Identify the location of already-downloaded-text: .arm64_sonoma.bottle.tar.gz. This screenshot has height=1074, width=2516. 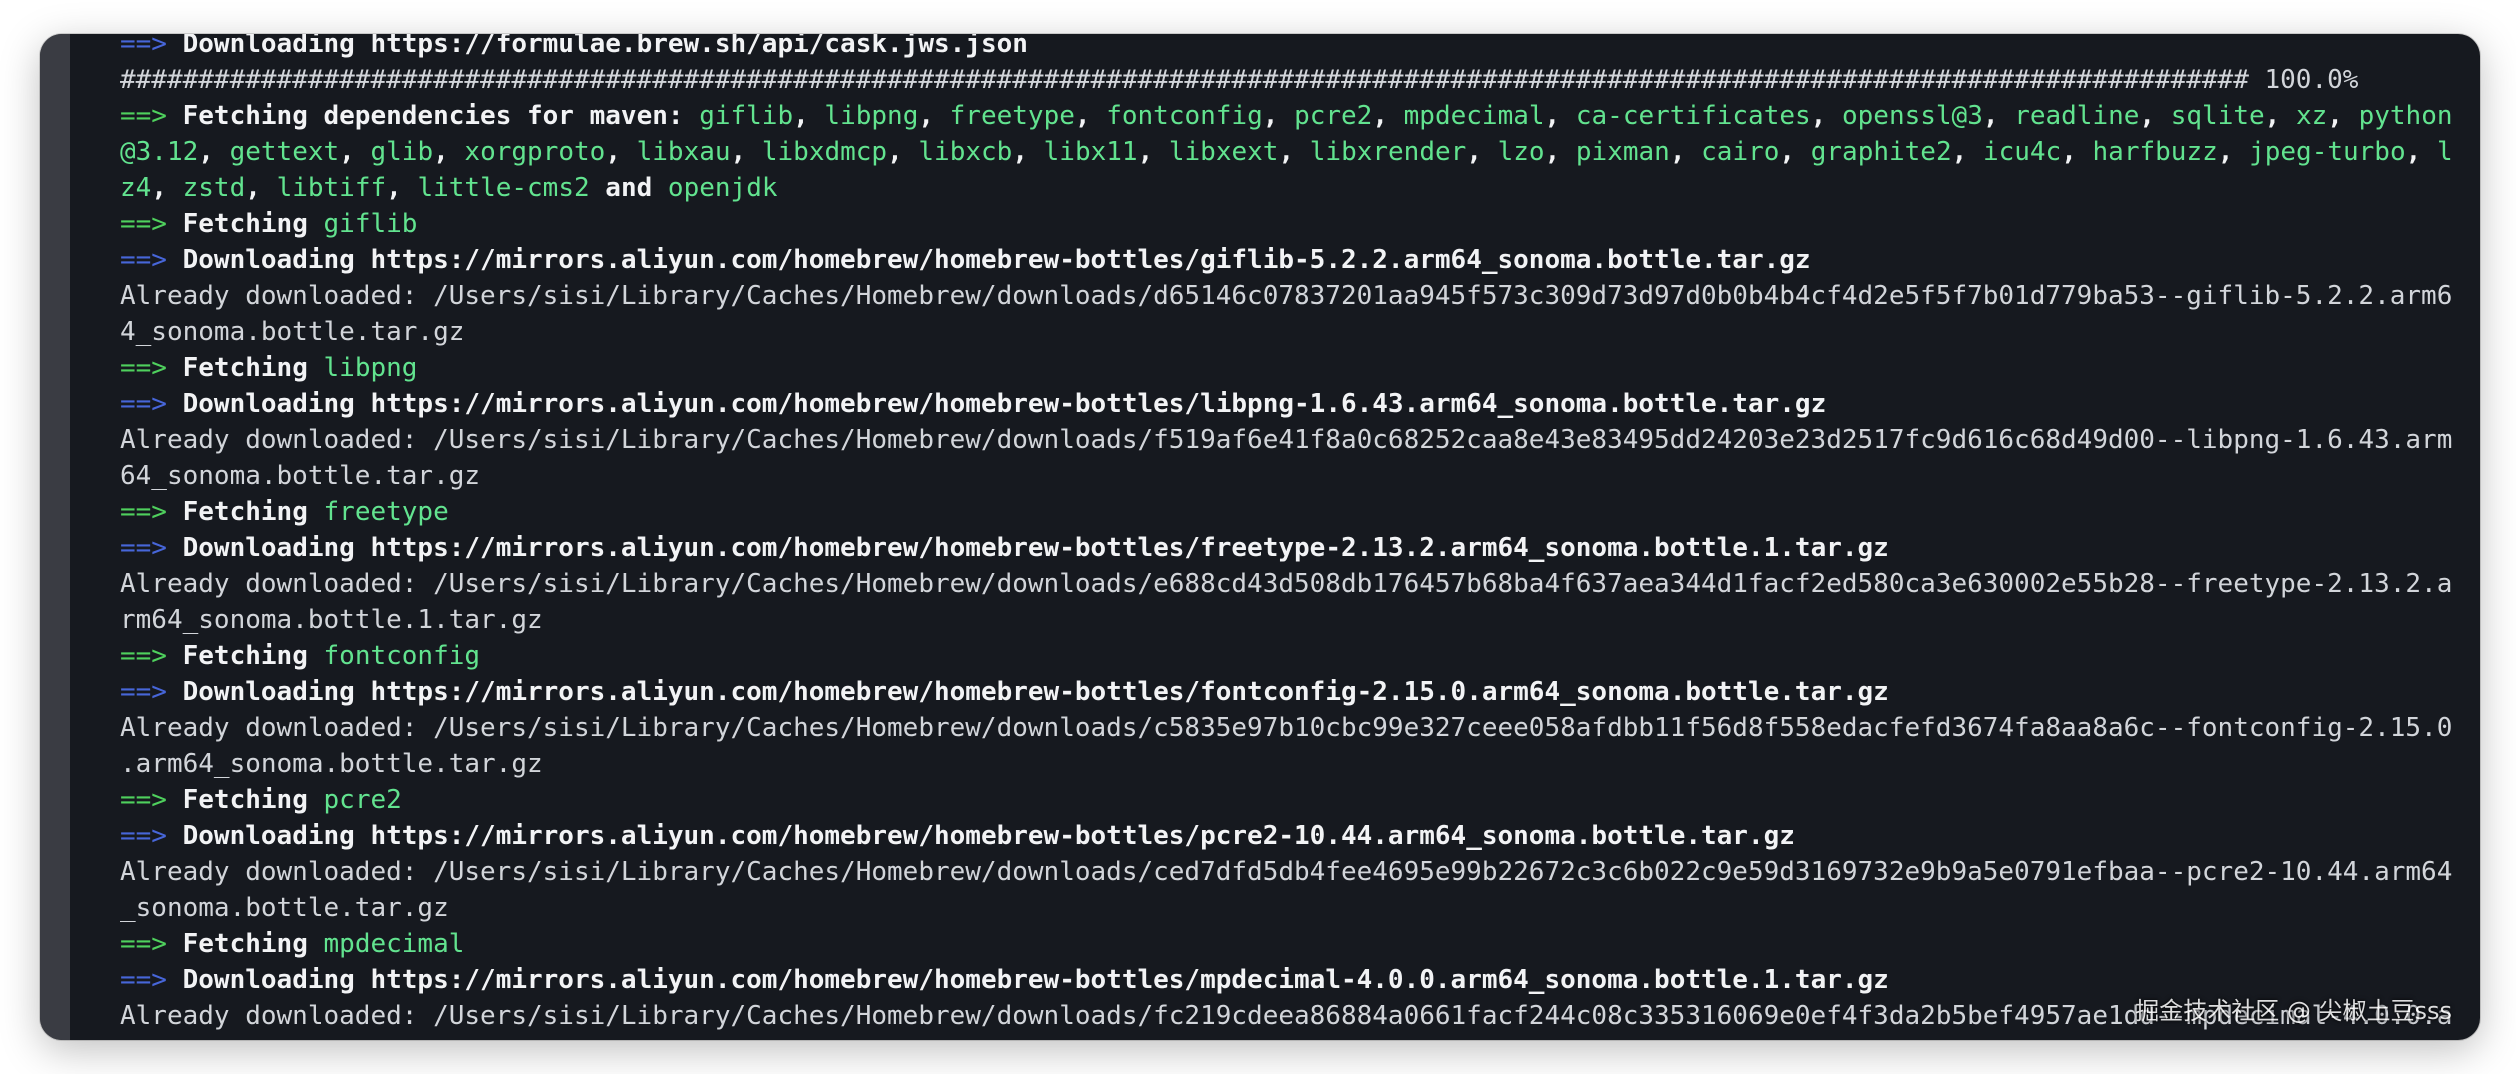
(331, 764).